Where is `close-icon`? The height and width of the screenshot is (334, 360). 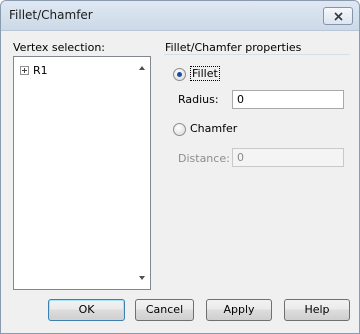
close-icon is located at coordinates (338, 16).